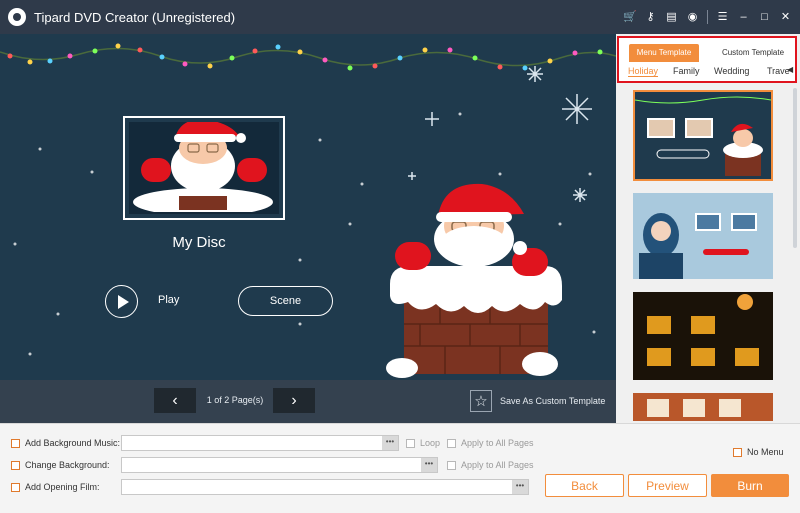 This screenshot has width=800, height=513. I want to click on autumn-template-preview, so click(703, 407).